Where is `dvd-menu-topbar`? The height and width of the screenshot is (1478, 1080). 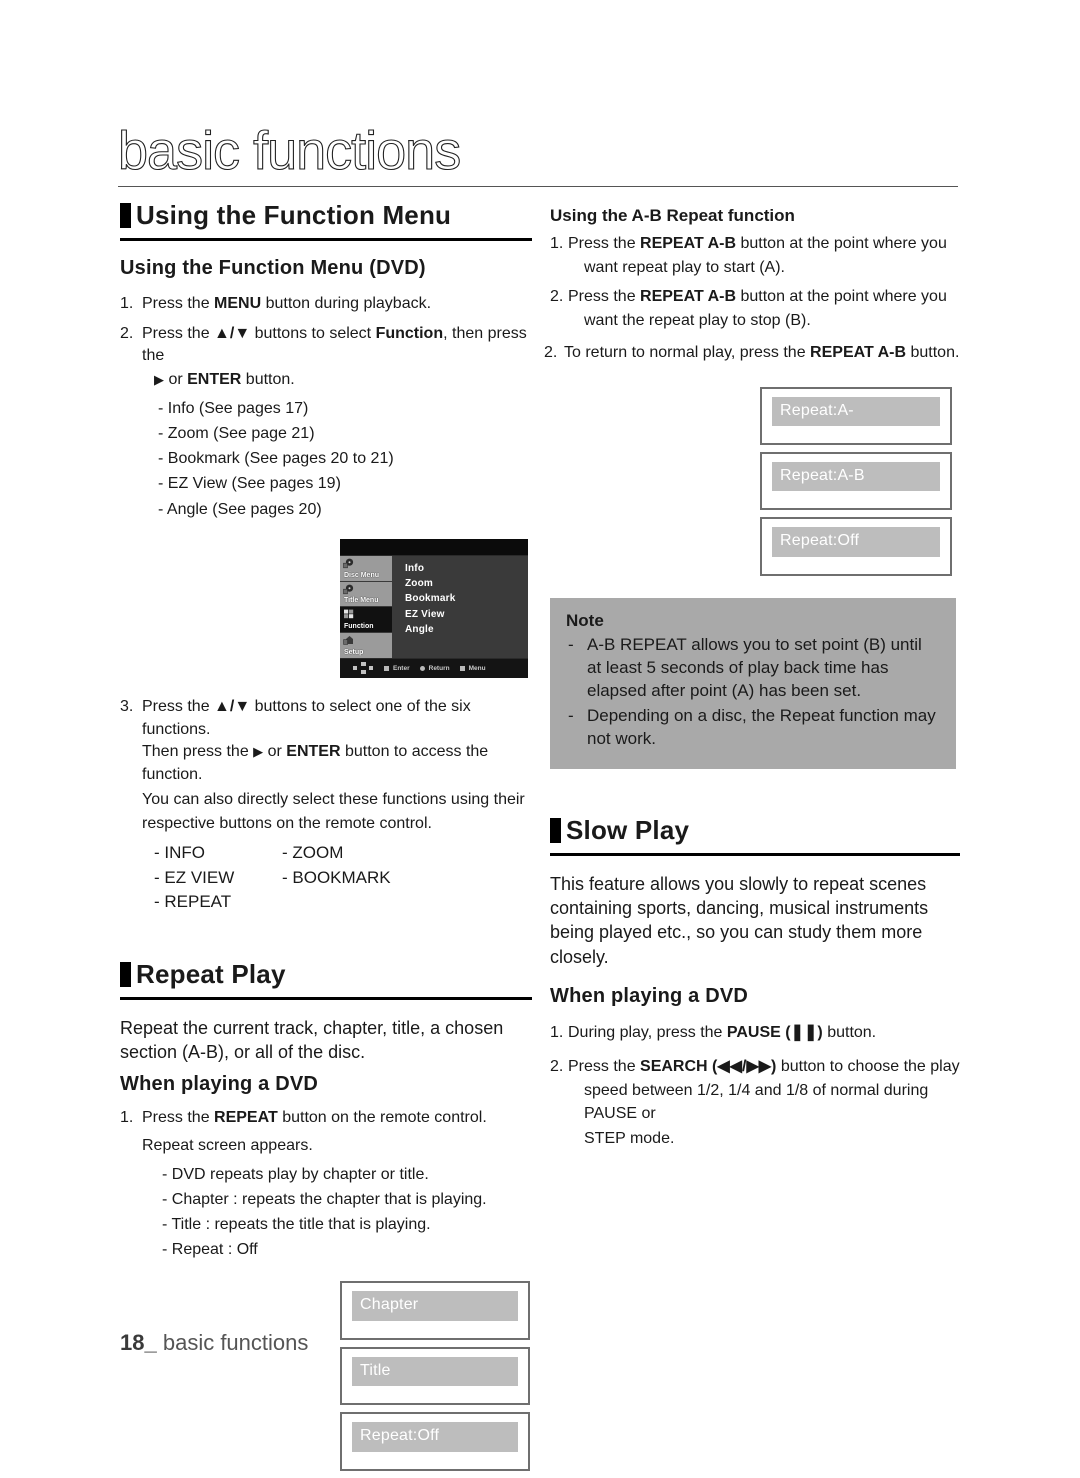
dvd-menu-topbar is located at coordinates (434, 547).